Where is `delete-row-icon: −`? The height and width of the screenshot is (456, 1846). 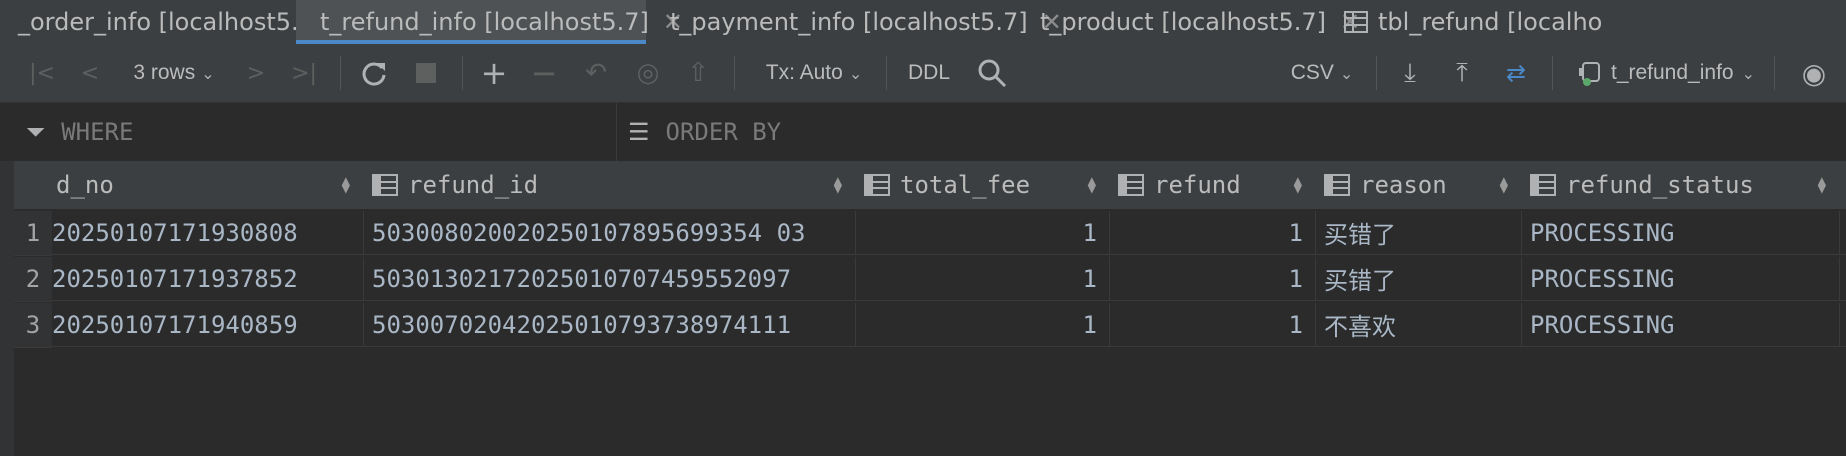 delete-row-icon: − is located at coordinates (544, 73).